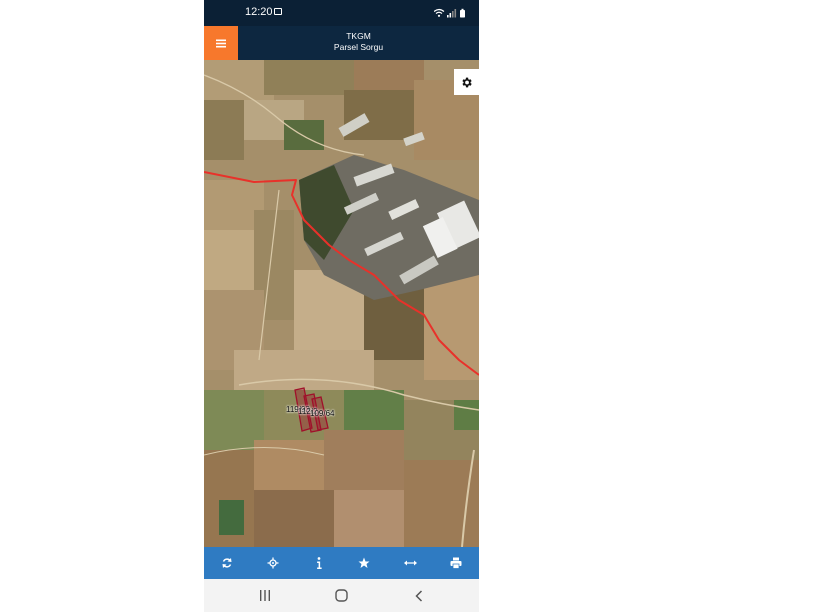 This screenshot has height=612, width=816. I want to click on back-icon, so click(419, 595).